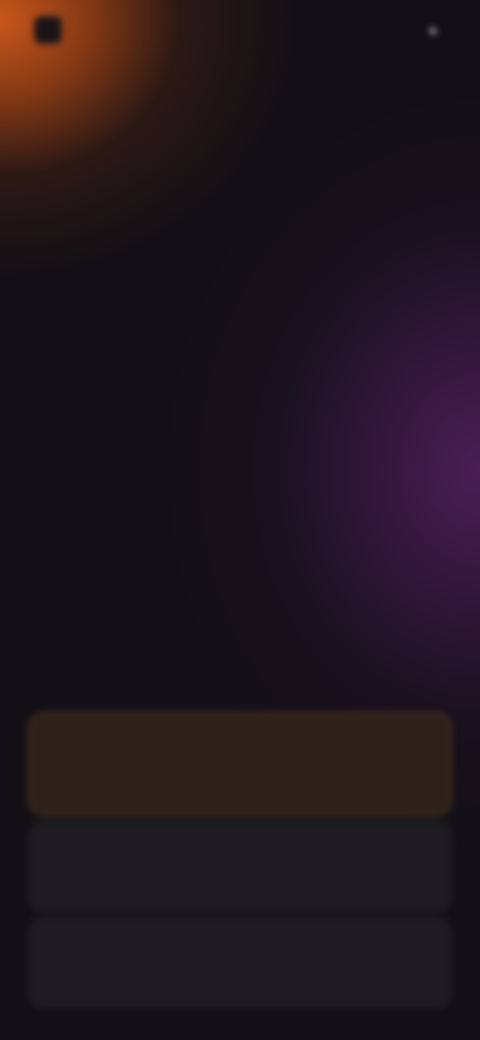  Describe the element at coordinates (433, 31) in the screenshot. I see `menu-dot-icon` at that location.